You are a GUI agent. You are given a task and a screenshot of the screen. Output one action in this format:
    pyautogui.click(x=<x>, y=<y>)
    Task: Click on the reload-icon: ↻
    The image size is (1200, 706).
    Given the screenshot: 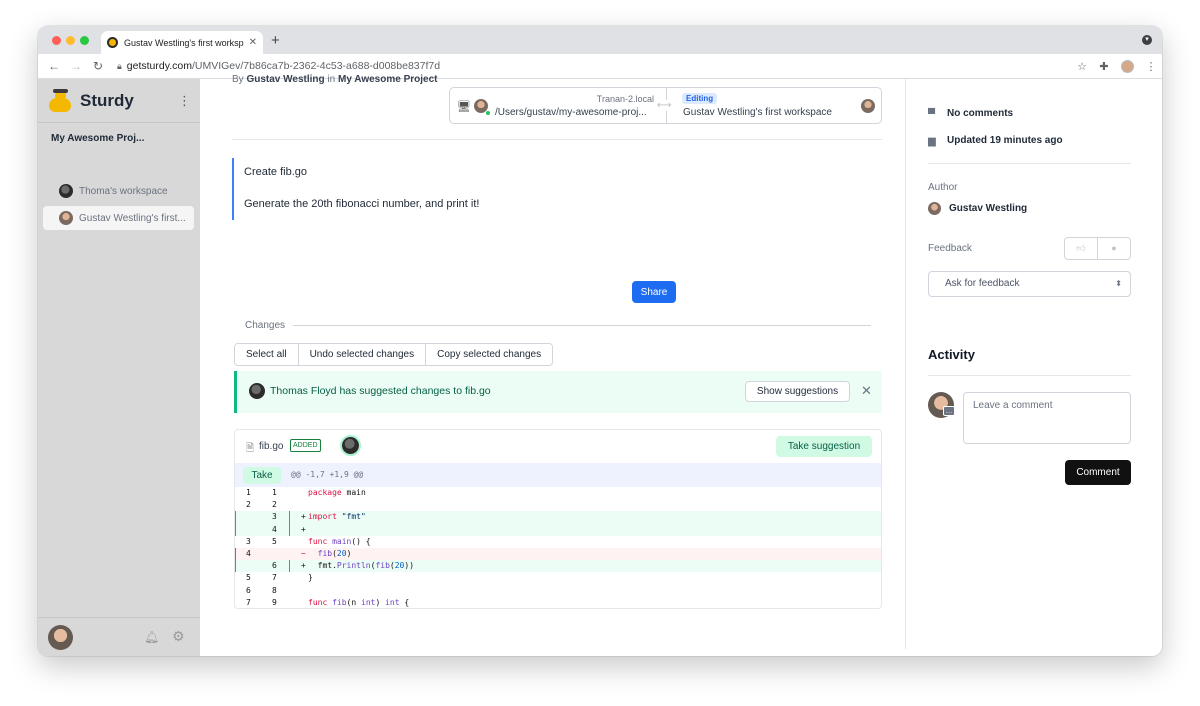 What is the action you would take?
    pyautogui.click(x=98, y=66)
    